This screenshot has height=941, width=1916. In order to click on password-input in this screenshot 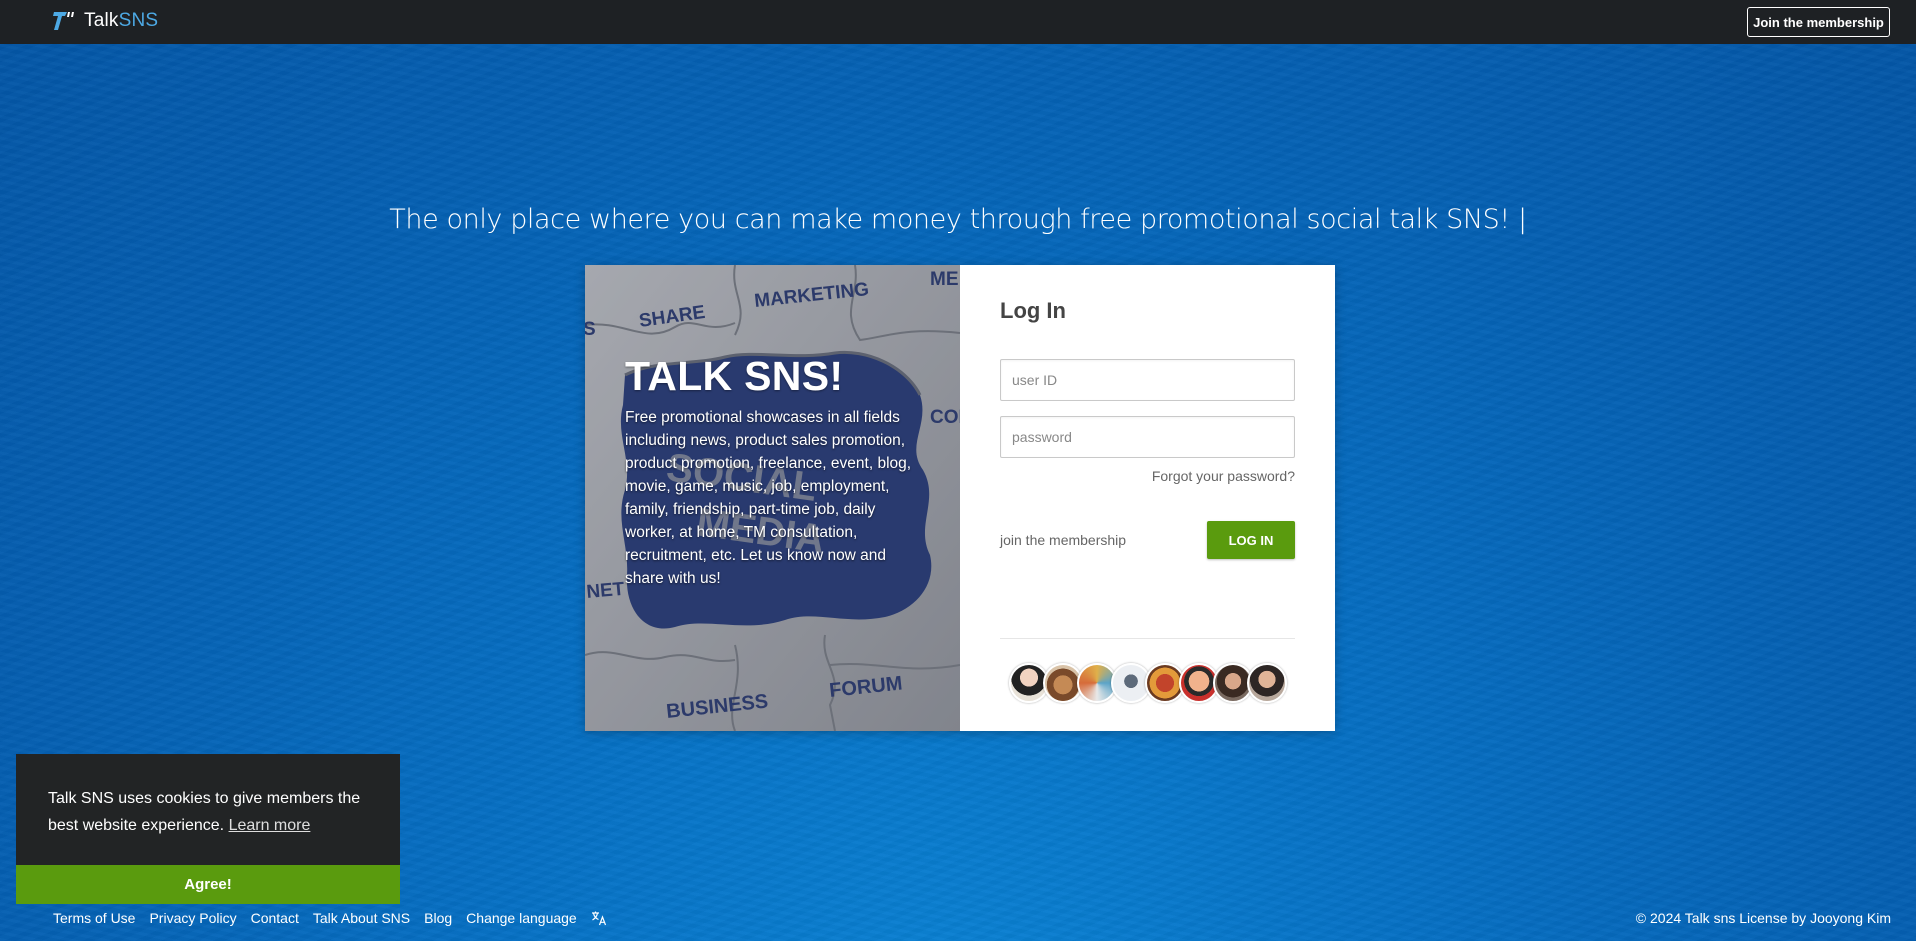, I will do `click(1147, 437)`.